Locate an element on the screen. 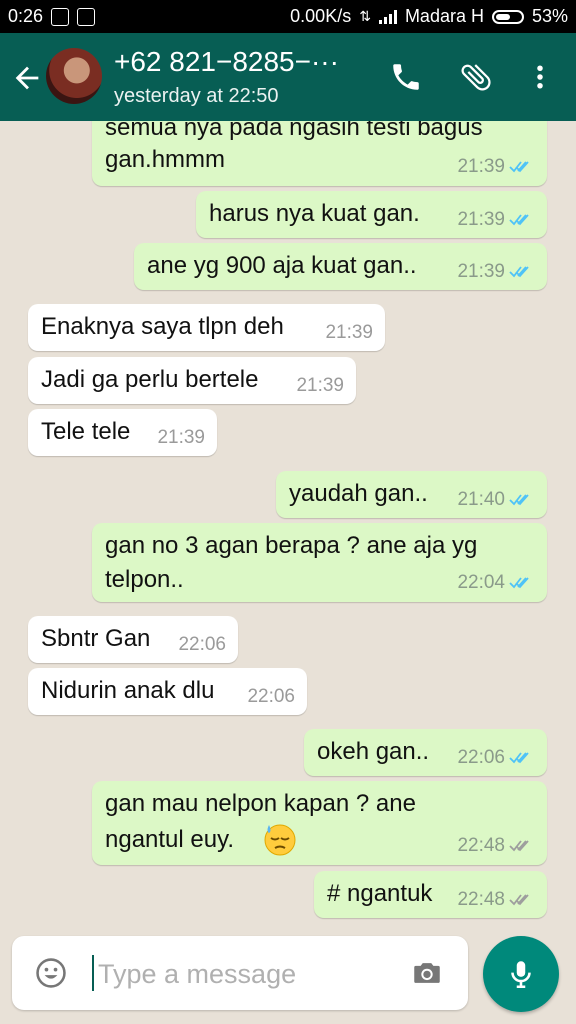 The image size is (576, 1024). message-text: gan no 3 agan berapa ? ane aja yg is located at coordinates (291, 545).